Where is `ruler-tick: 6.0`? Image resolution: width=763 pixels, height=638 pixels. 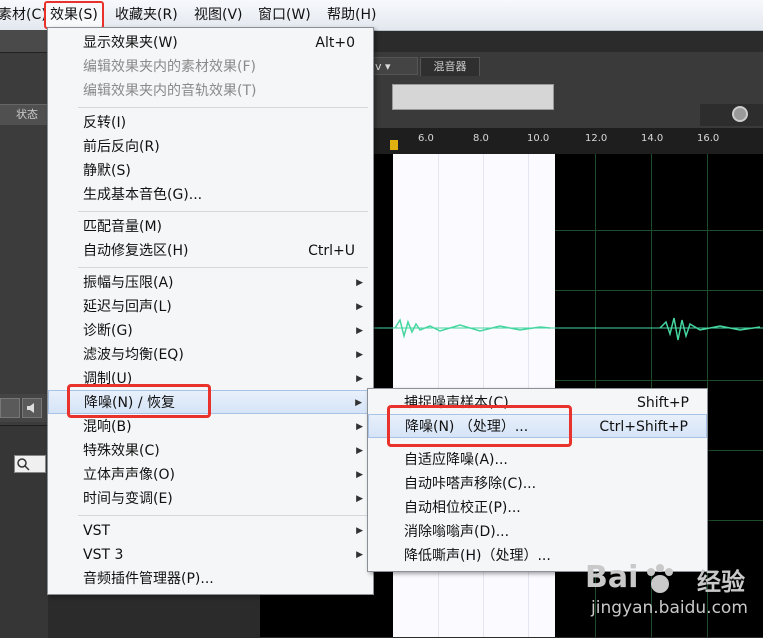
ruler-tick: 6.0 is located at coordinates (426, 138).